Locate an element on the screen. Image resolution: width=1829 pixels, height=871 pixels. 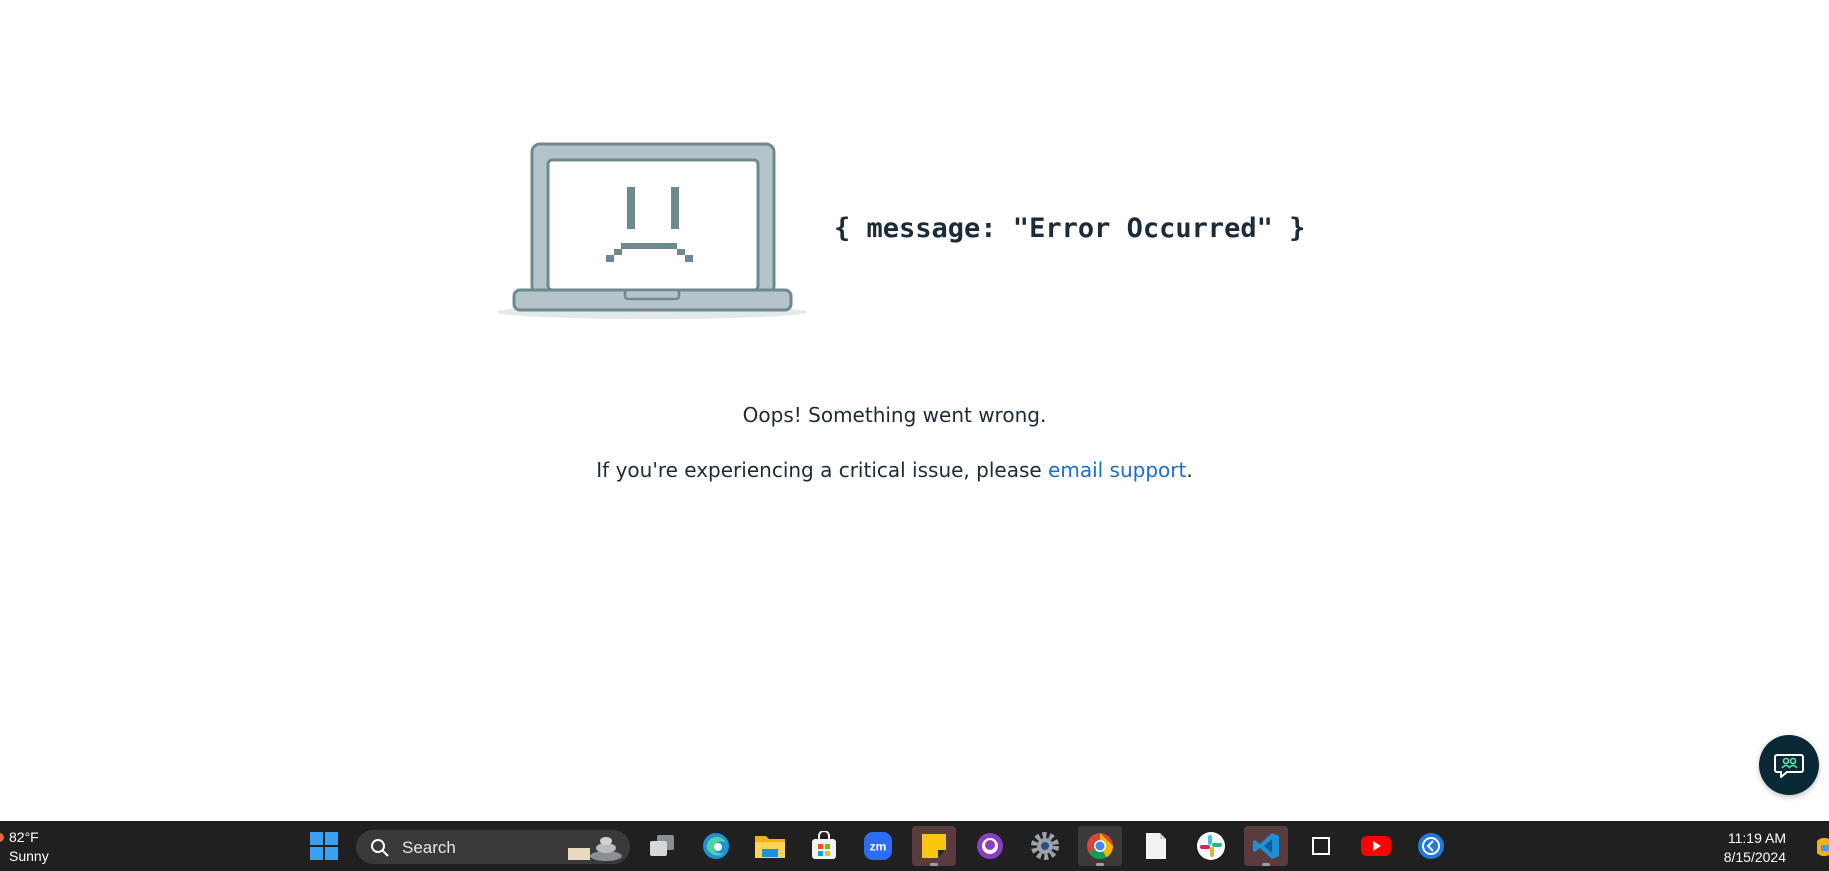
windows-start-icon is located at coordinates (324, 846).